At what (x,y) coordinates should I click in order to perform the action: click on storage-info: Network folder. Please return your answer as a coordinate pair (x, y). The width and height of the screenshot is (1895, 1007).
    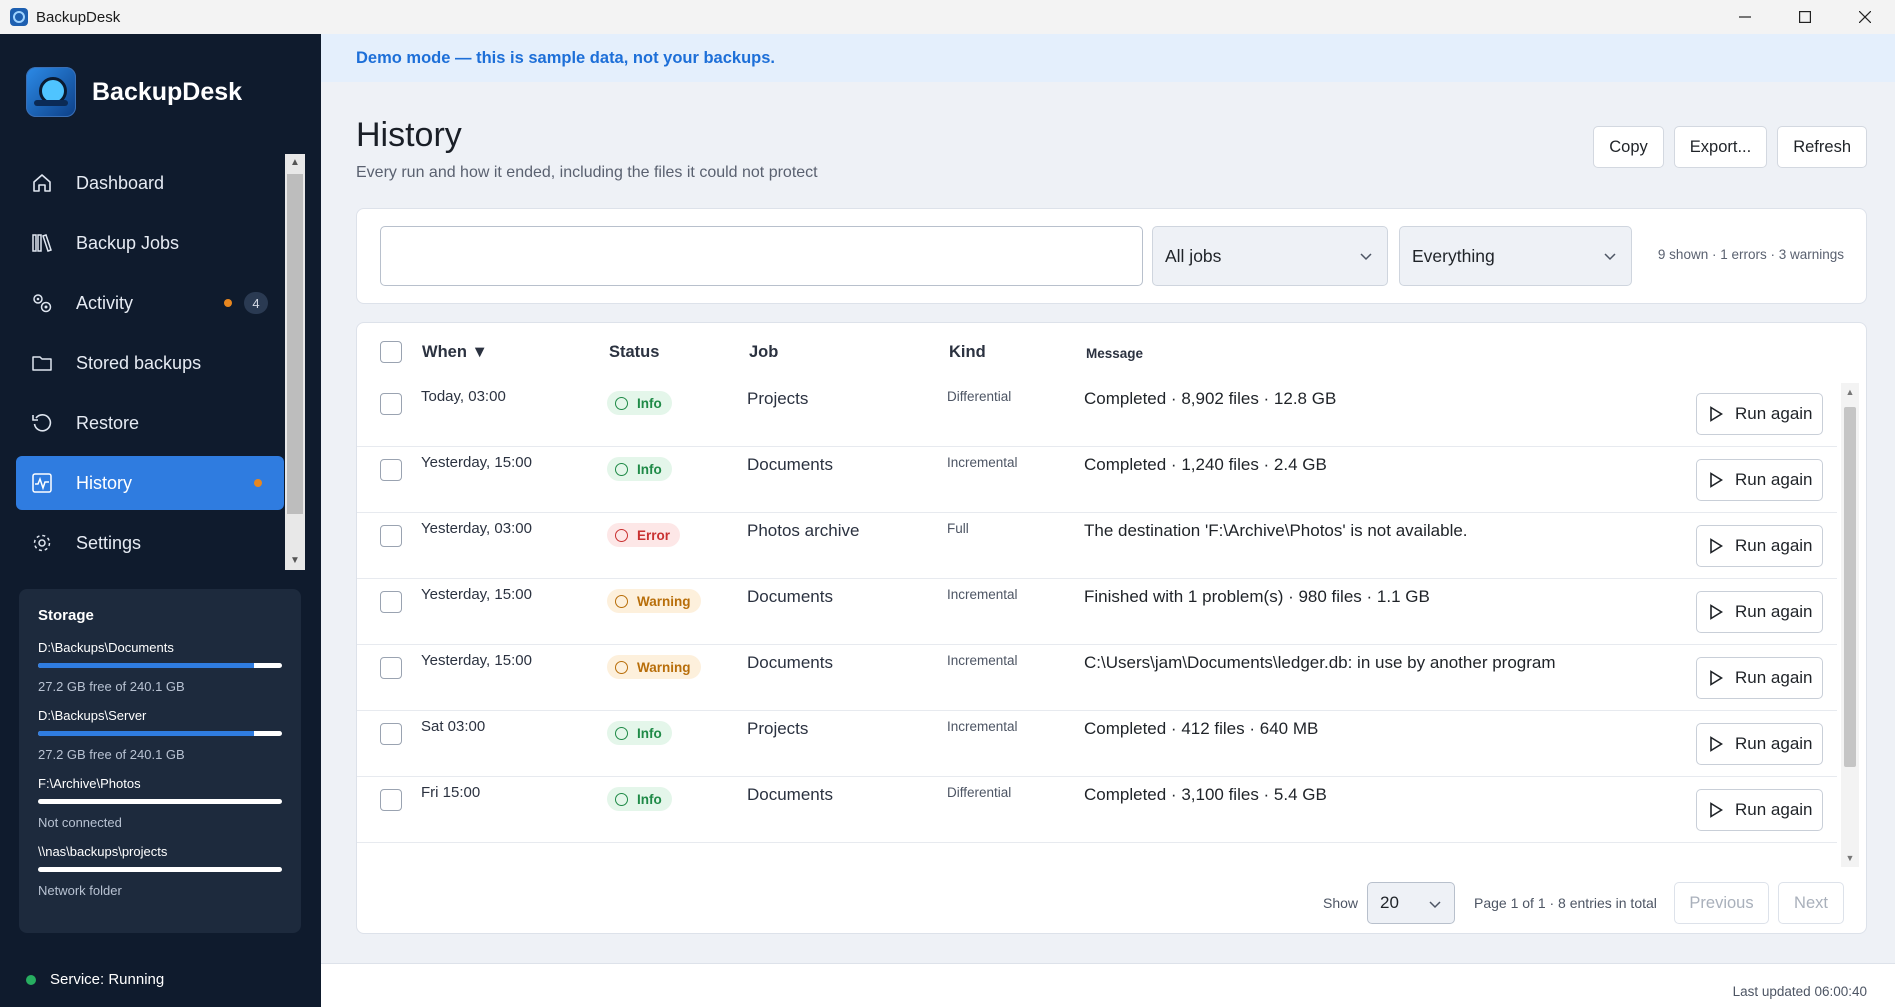
    Looking at the image, I should click on (80, 890).